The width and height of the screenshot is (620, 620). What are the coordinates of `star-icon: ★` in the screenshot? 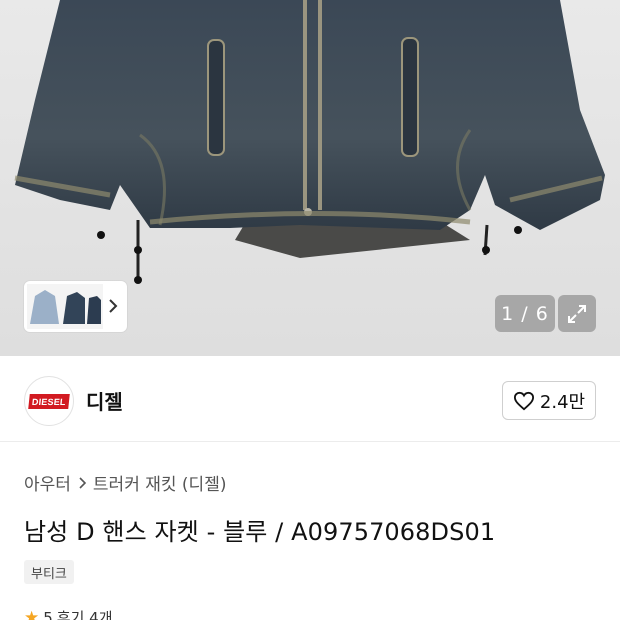 It's located at (32, 613).